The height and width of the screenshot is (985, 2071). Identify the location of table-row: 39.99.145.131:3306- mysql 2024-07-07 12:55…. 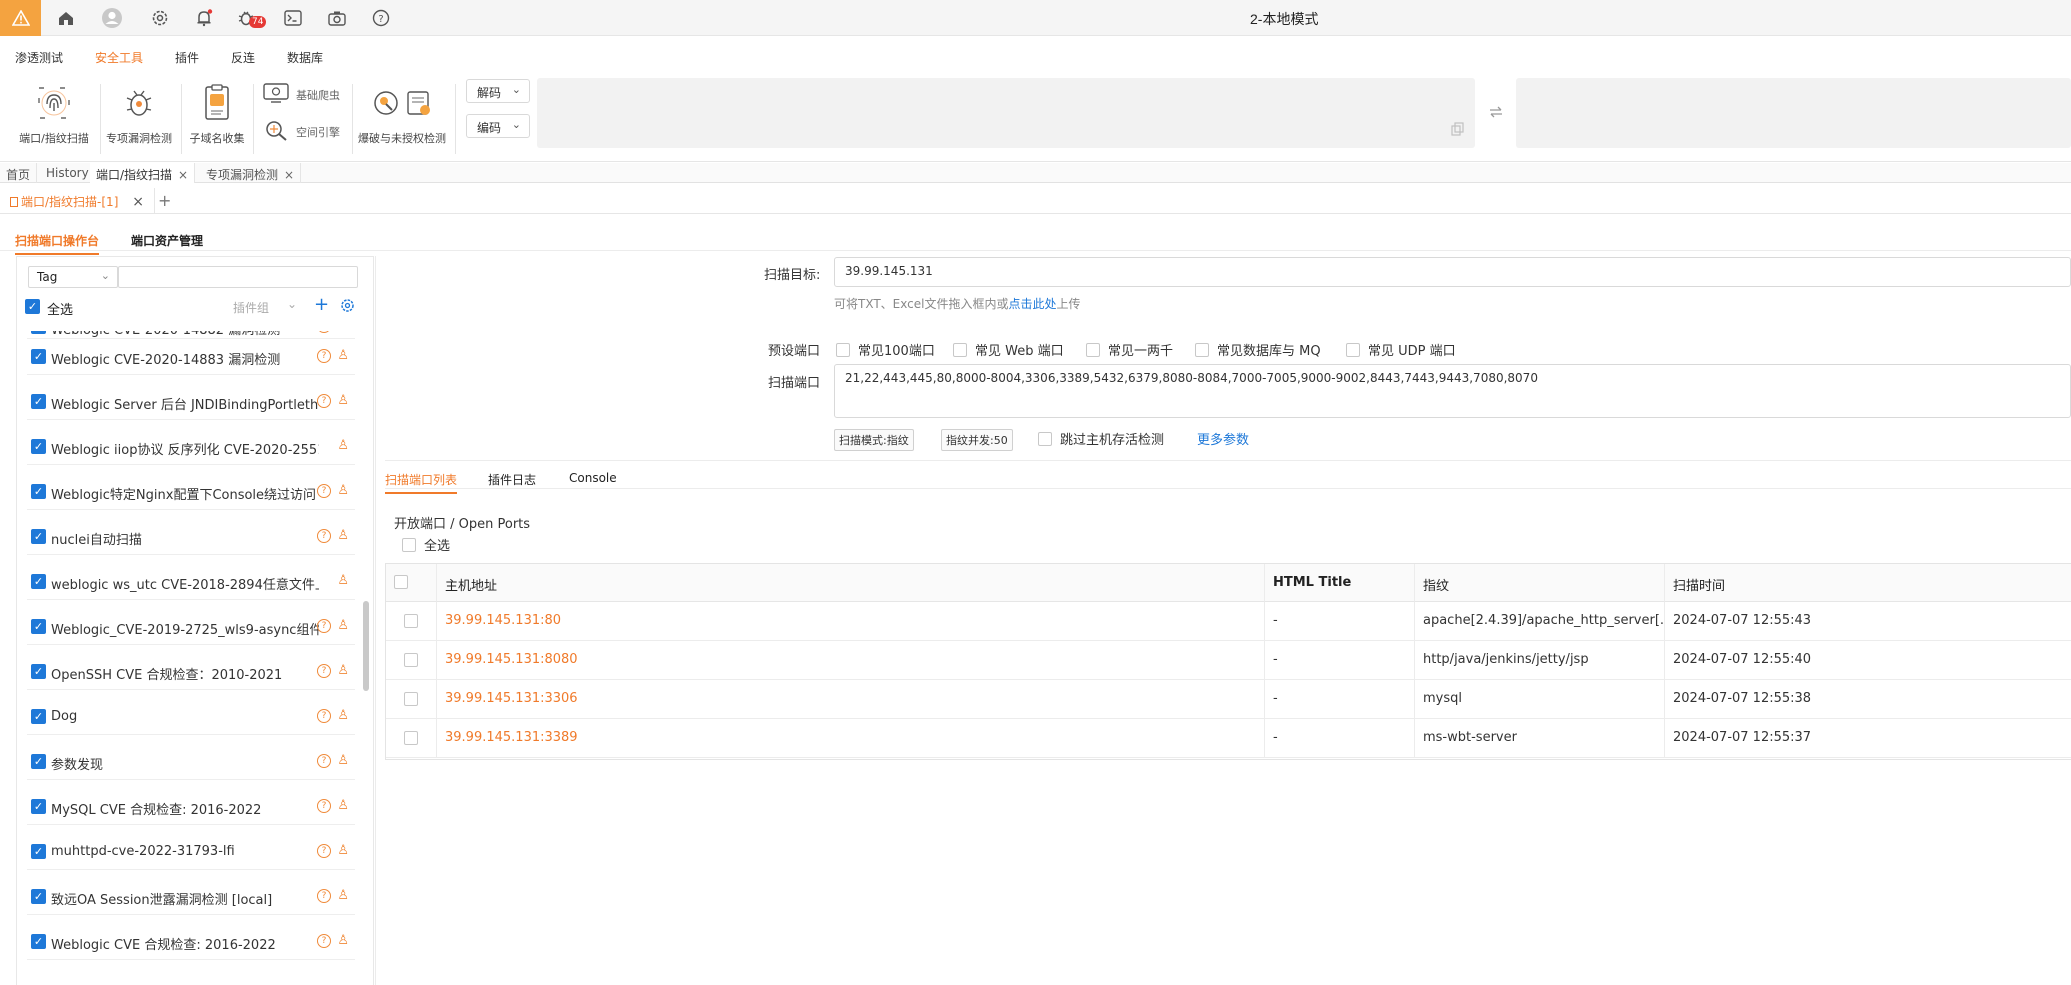
(1228, 699).